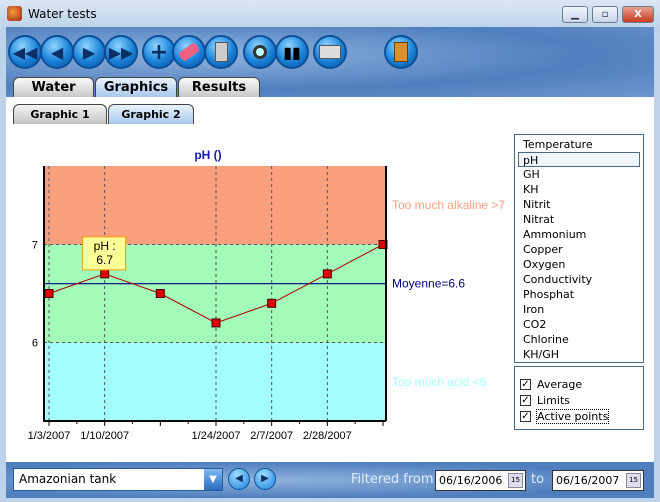 Image resolution: width=660 pixels, height=502 pixels. I want to click on from-date-value: 06/16/2006, so click(471, 480).